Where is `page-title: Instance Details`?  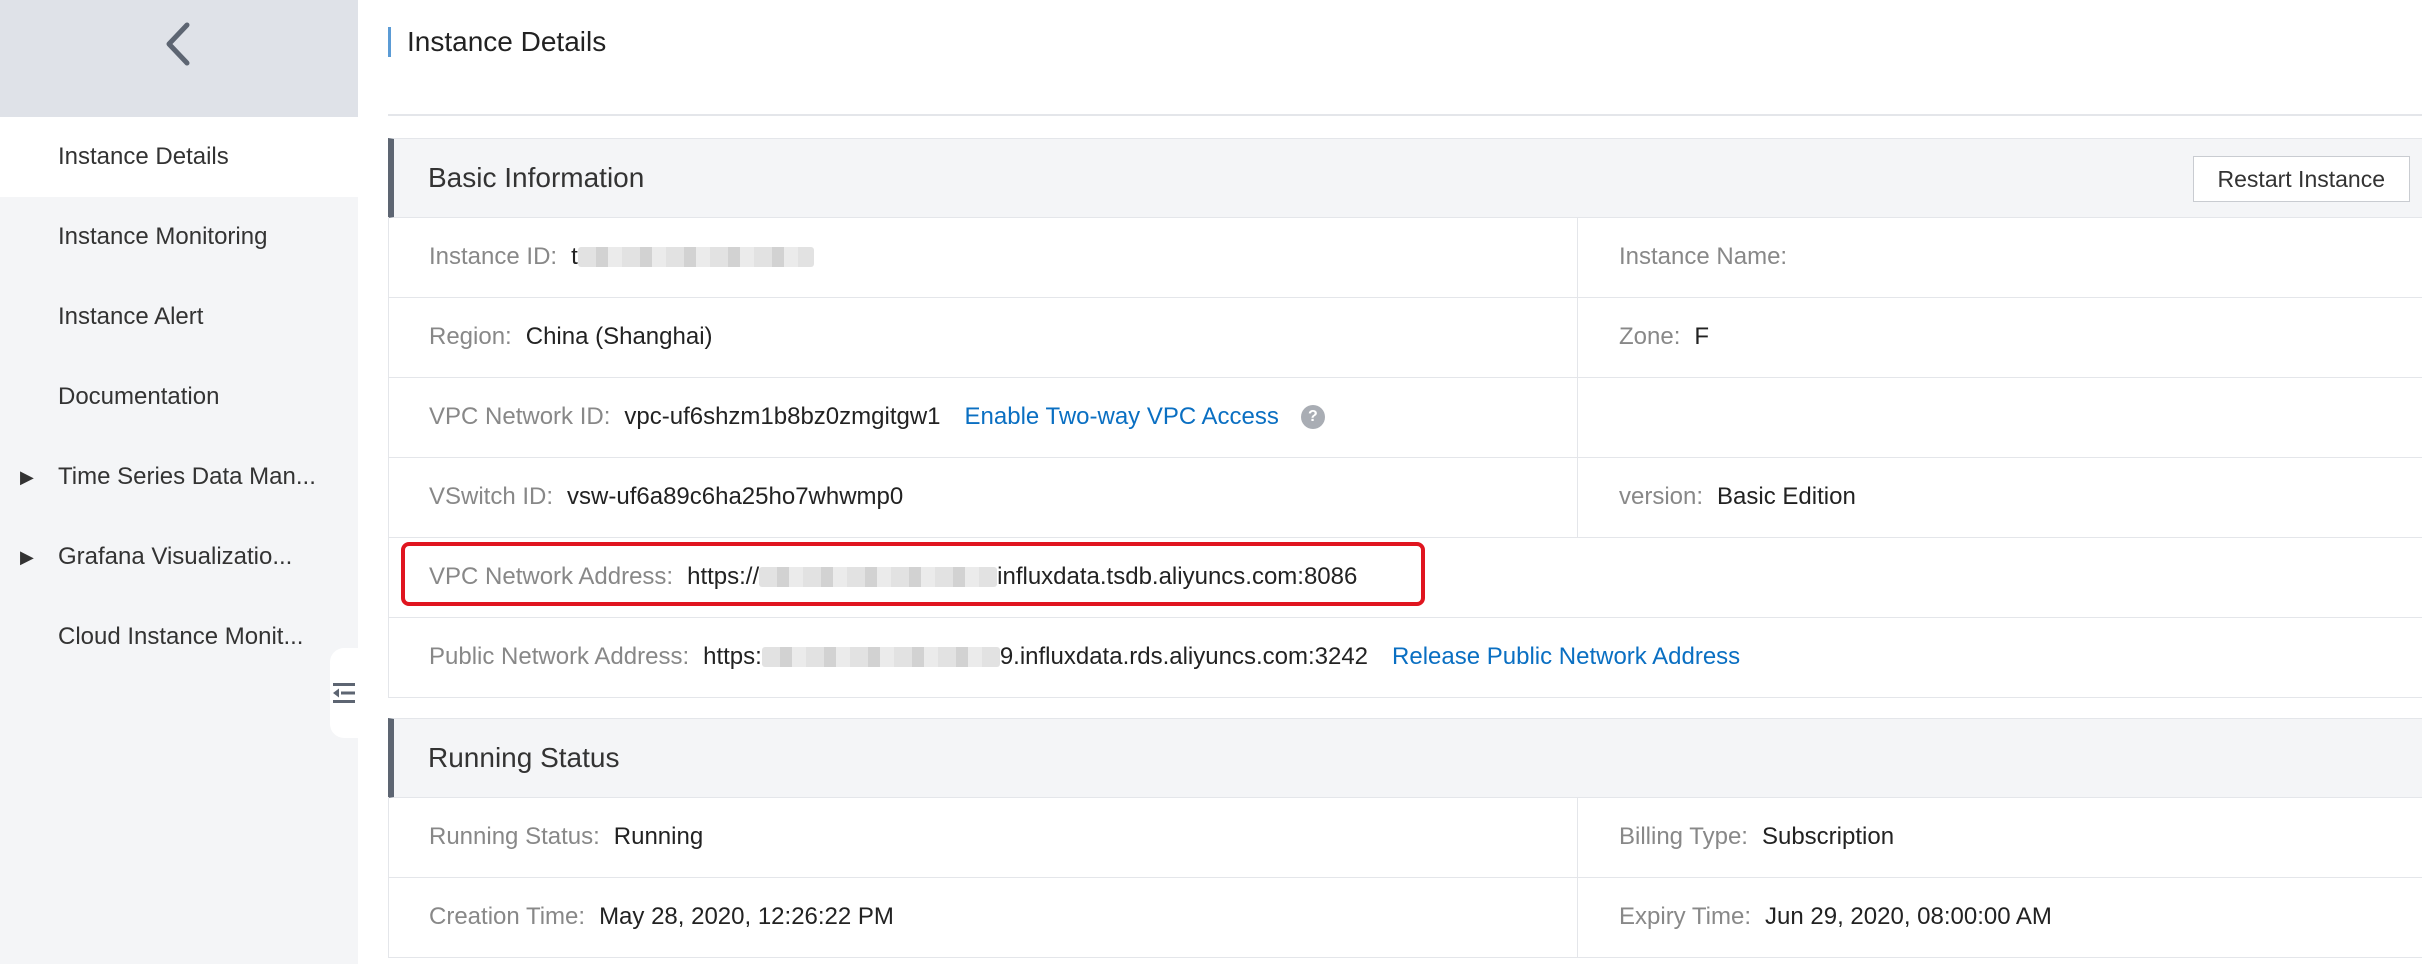
page-title: Instance Details is located at coordinates (507, 41).